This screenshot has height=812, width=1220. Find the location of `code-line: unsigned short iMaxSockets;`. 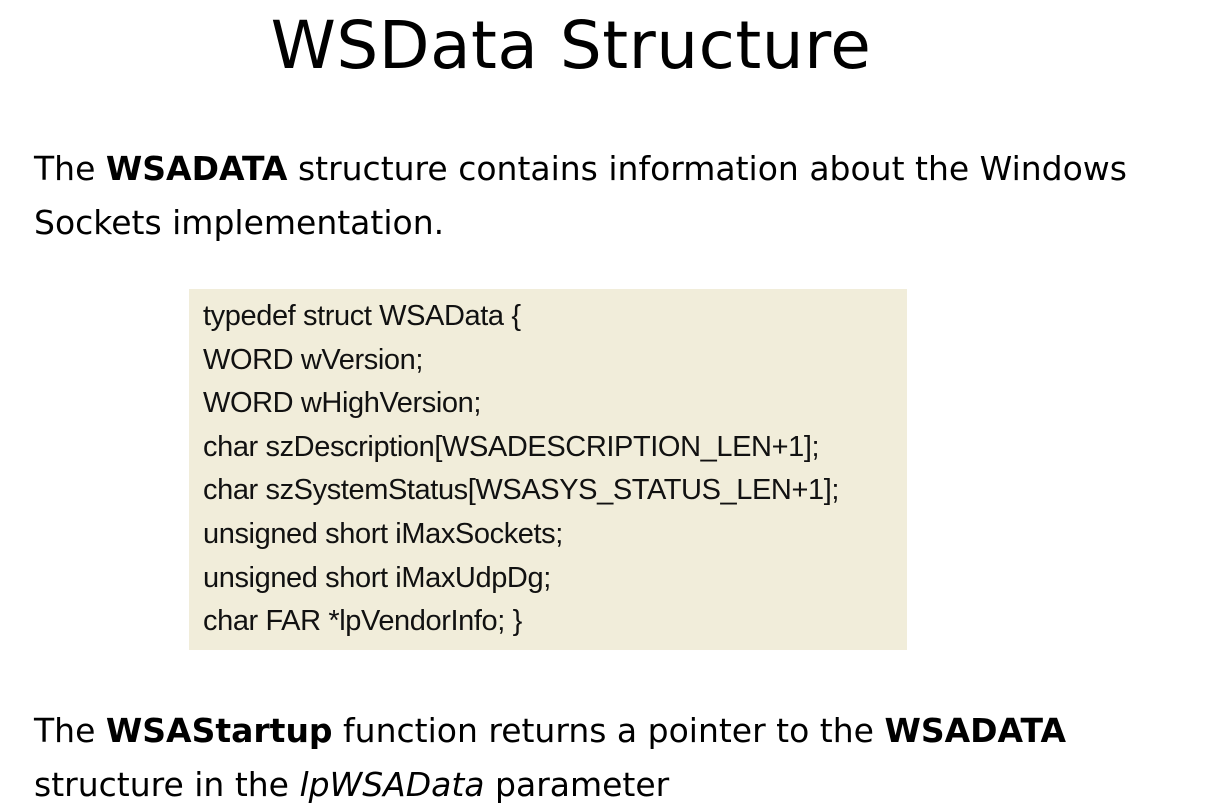

code-line: unsigned short iMaxSockets; is located at coordinates (383, 533).